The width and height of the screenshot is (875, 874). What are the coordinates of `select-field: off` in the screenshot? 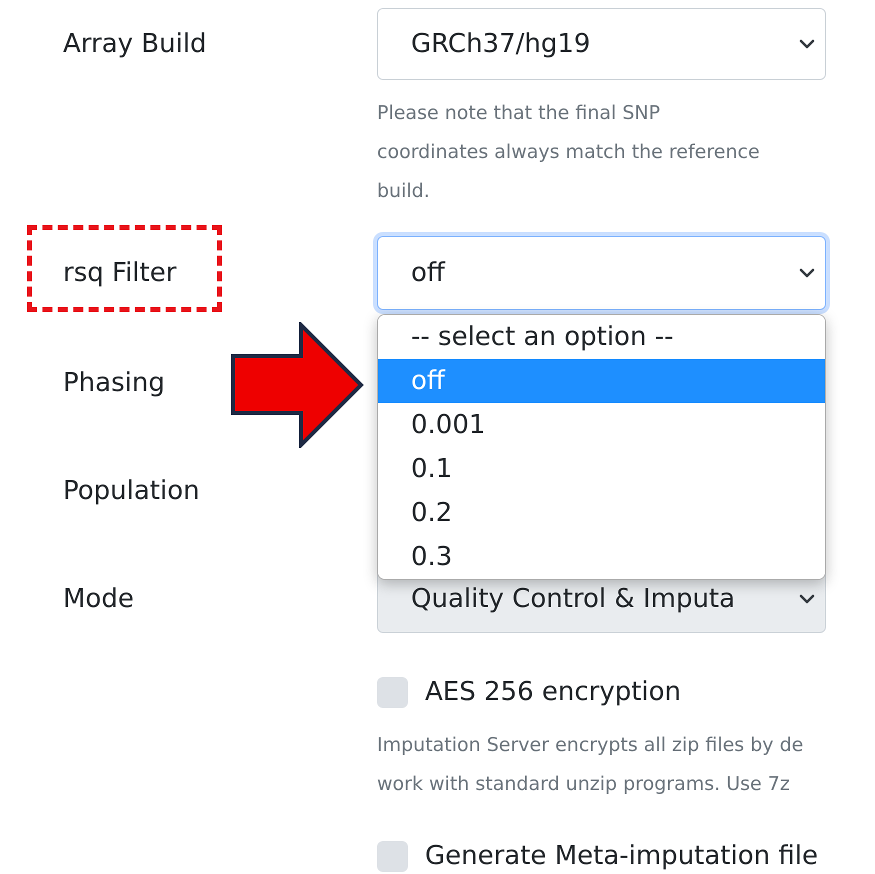 It's located at (601, 273).